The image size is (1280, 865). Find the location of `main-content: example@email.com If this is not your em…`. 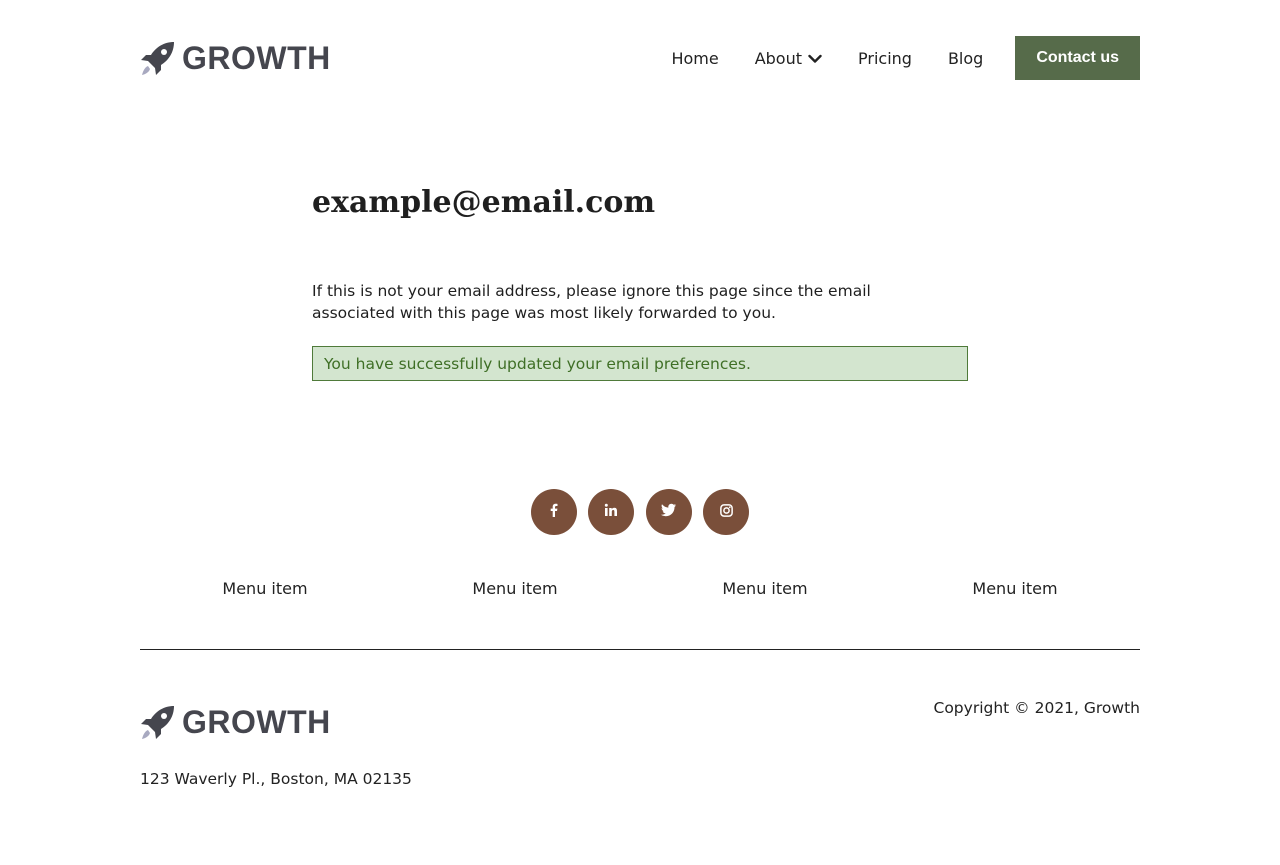

main-content: example@email.com If this is not your em… is located at coordinates (640, 280).